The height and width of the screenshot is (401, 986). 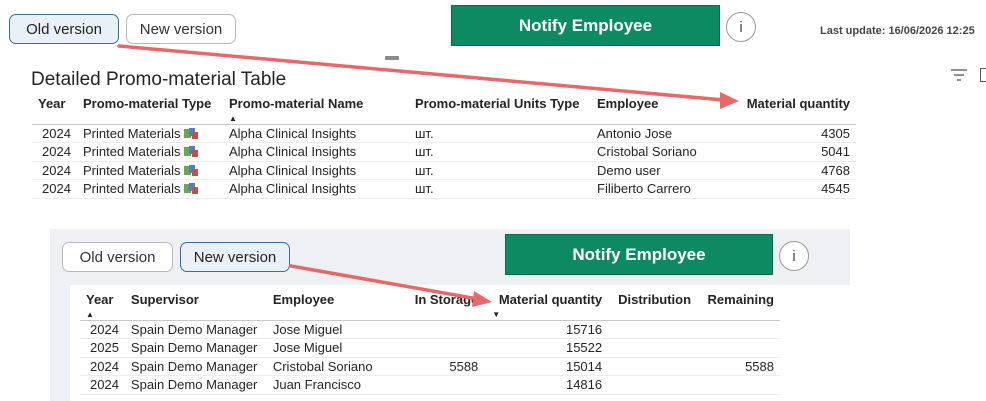 What do you see at coordinates (190, 152) in the screenshot?
I see `printed-materials-icon` at bounding box center [190, 152].